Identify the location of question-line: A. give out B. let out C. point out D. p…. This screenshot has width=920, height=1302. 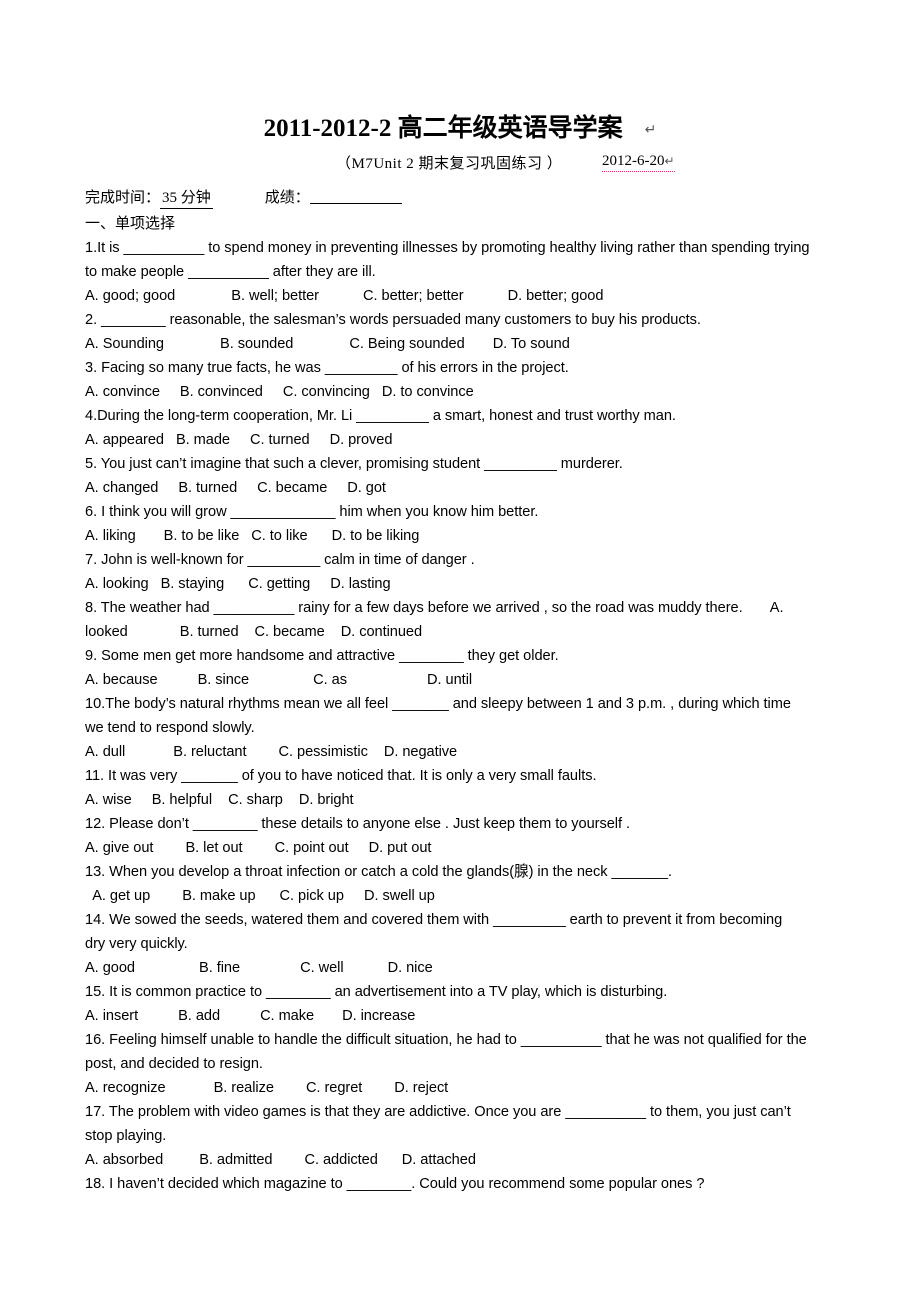
(258, 848).